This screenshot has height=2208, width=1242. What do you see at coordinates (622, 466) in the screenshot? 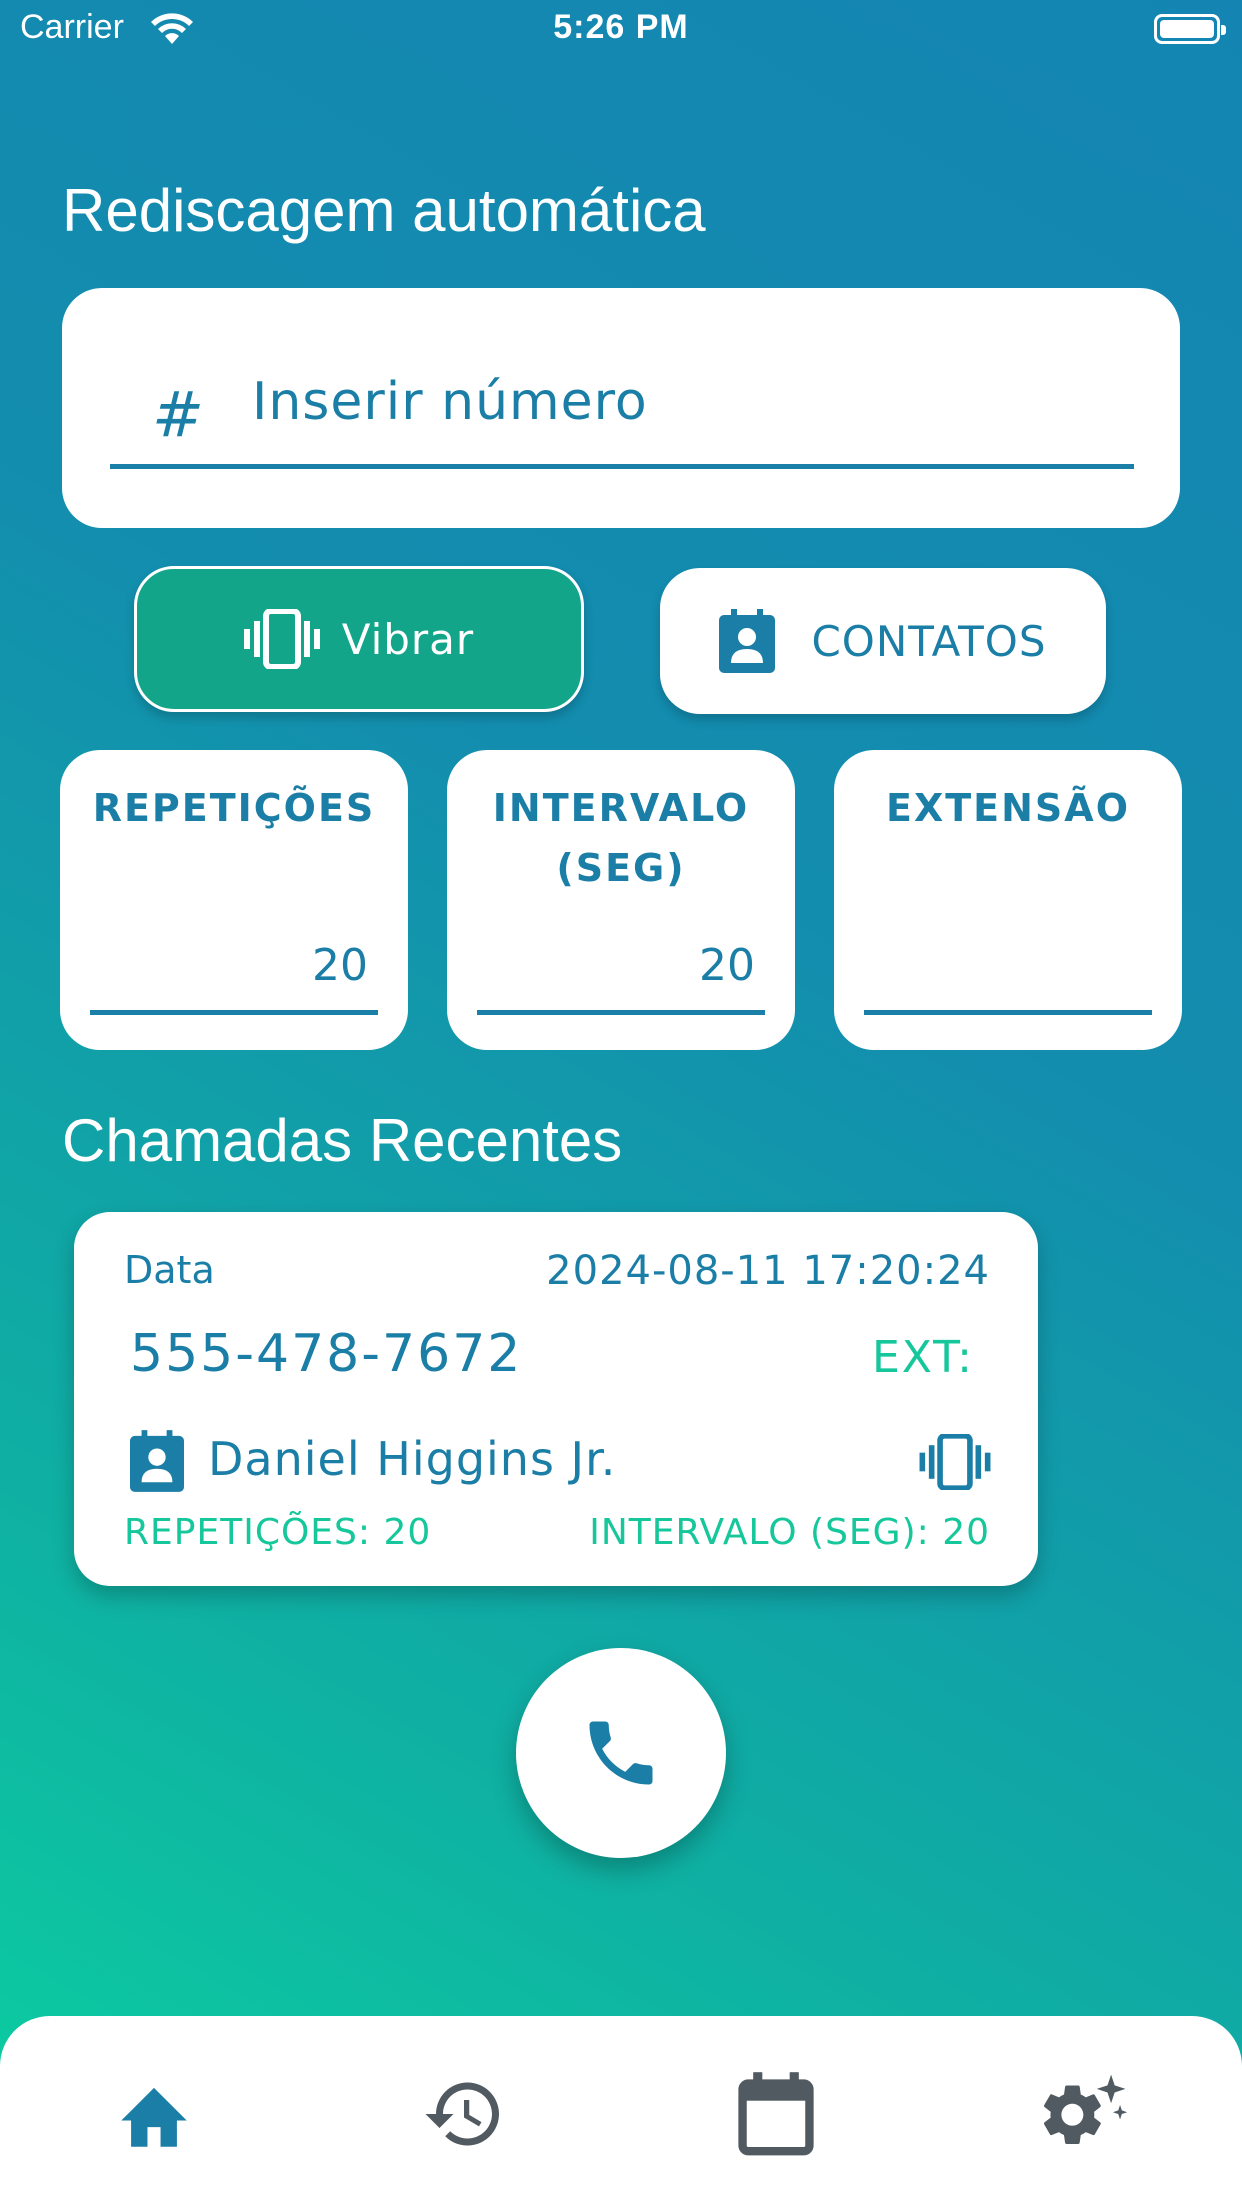
I see `input-underline` at bounding box center [622, 466].